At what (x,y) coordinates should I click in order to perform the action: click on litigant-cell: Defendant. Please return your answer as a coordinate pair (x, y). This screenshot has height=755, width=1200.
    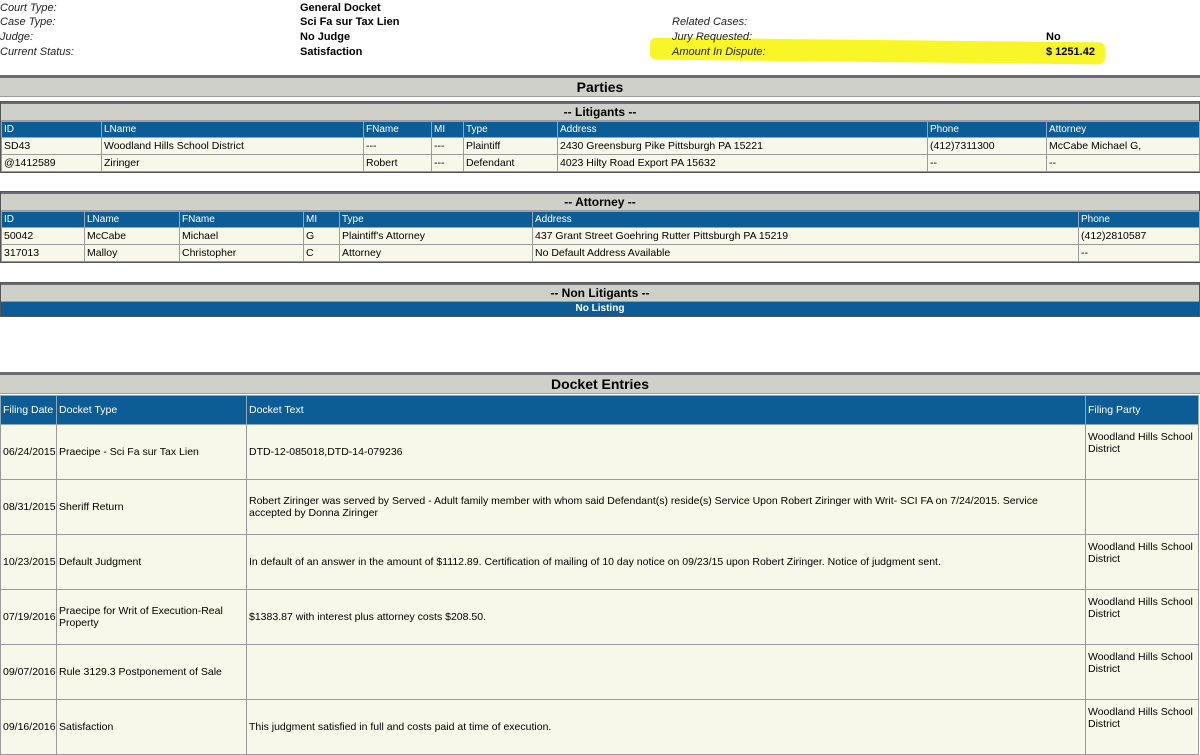
    Looking at the image, I should click on (510, 163).